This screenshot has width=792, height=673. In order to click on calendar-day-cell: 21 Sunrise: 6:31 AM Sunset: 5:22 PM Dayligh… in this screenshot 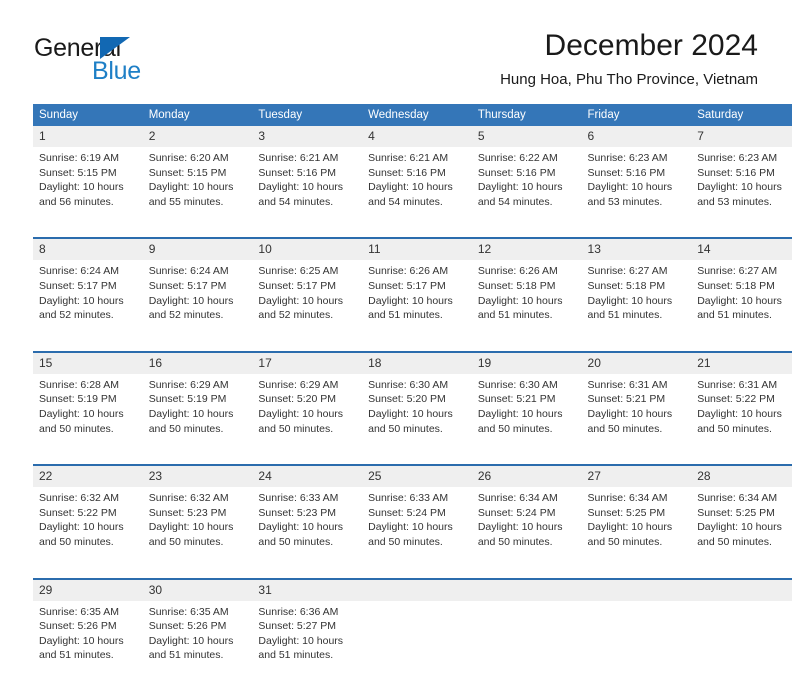, I will do `click(741, 398)`.